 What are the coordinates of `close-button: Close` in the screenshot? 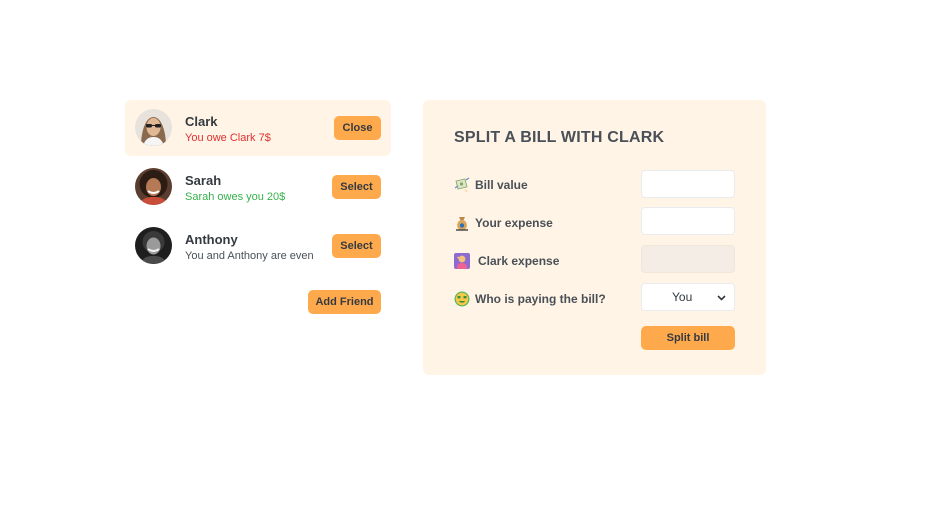 It's located at (357, 128).